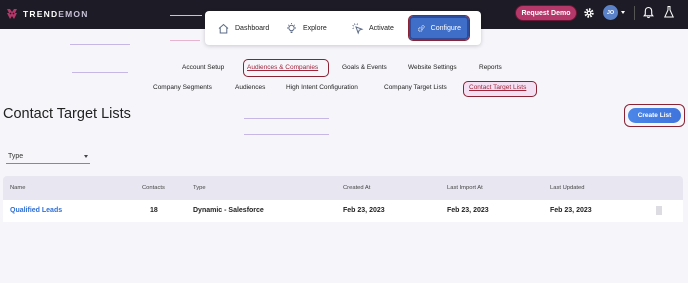 This screenshot has height=283, width=688. I want to click on page-title: Contact Target Lists, so click(67, 114).